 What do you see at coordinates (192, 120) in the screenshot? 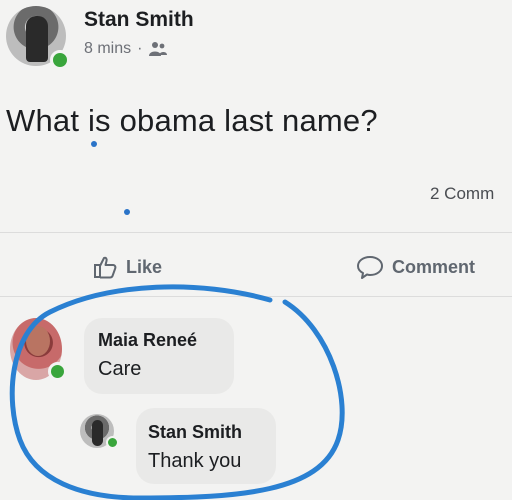
I see `post-text: What is obama last name?` at bounding box center [192, 120].